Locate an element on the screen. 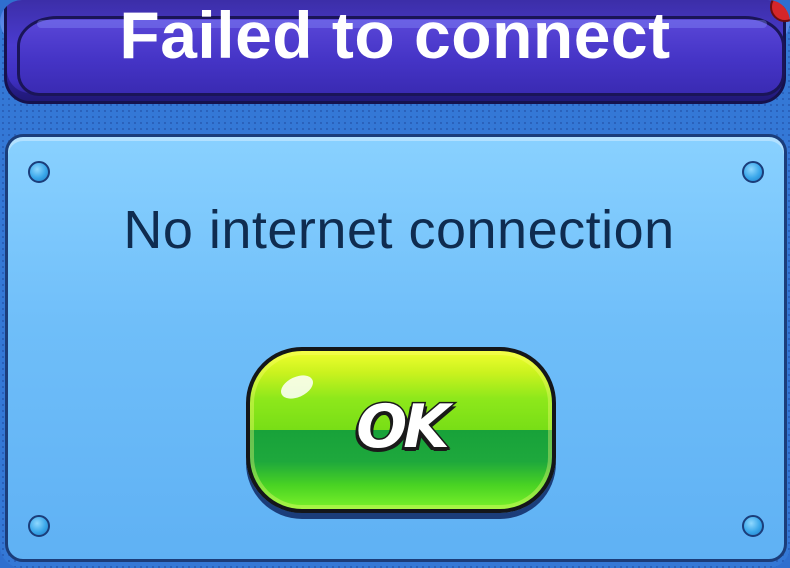 The height and width of the screenshot is (568, 790). error-message: No internet connection is located at coordinates (399, 230).